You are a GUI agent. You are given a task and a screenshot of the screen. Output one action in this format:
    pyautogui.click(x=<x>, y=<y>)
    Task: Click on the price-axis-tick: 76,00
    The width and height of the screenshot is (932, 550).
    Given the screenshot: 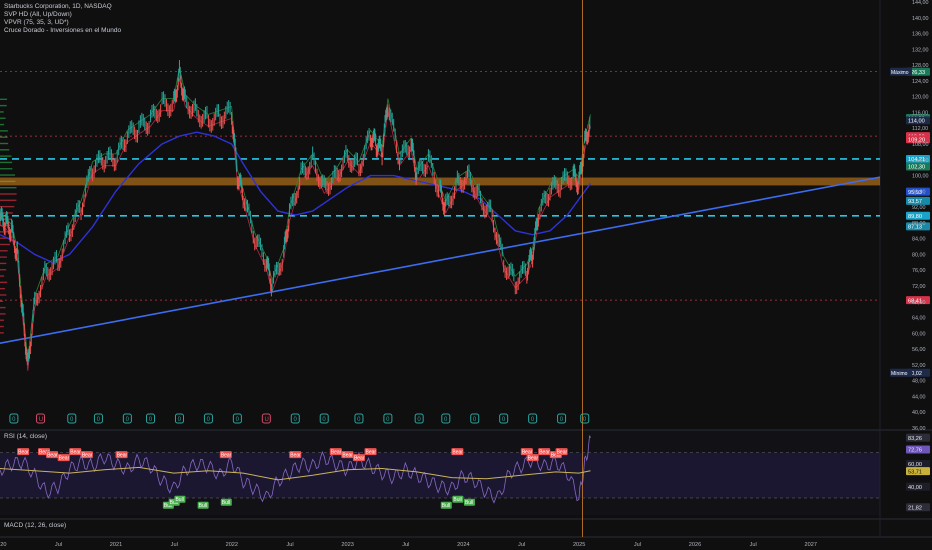 What is the action you would take?
    pyautogui.click(x=919, y=271)
    